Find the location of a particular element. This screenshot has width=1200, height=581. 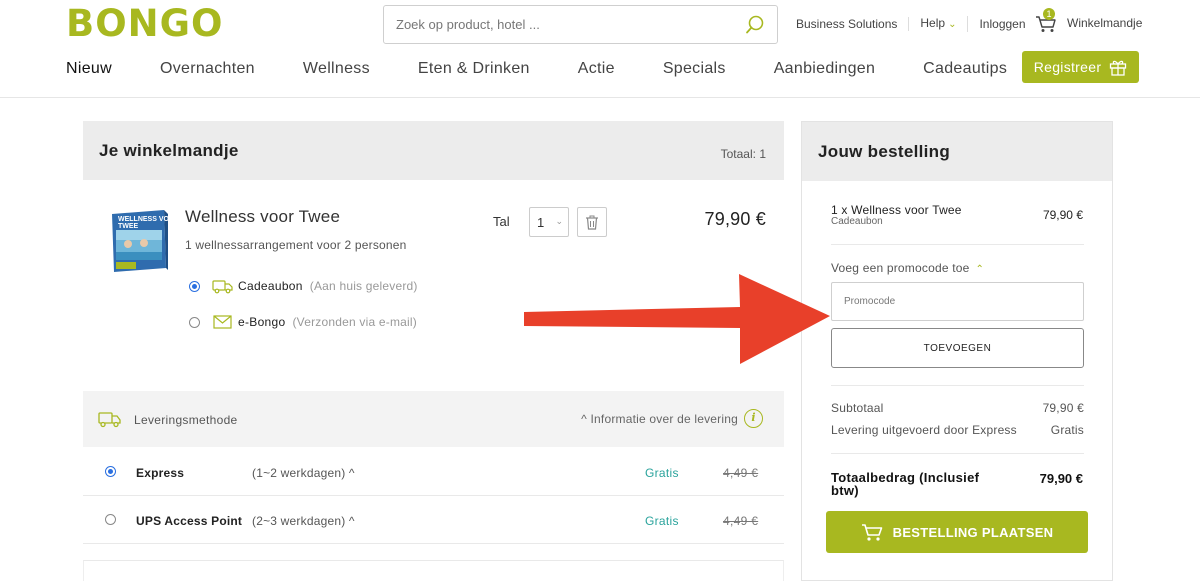

order-line-item: 1 x Wellness voor Twee is located at coordinates (896, 210).